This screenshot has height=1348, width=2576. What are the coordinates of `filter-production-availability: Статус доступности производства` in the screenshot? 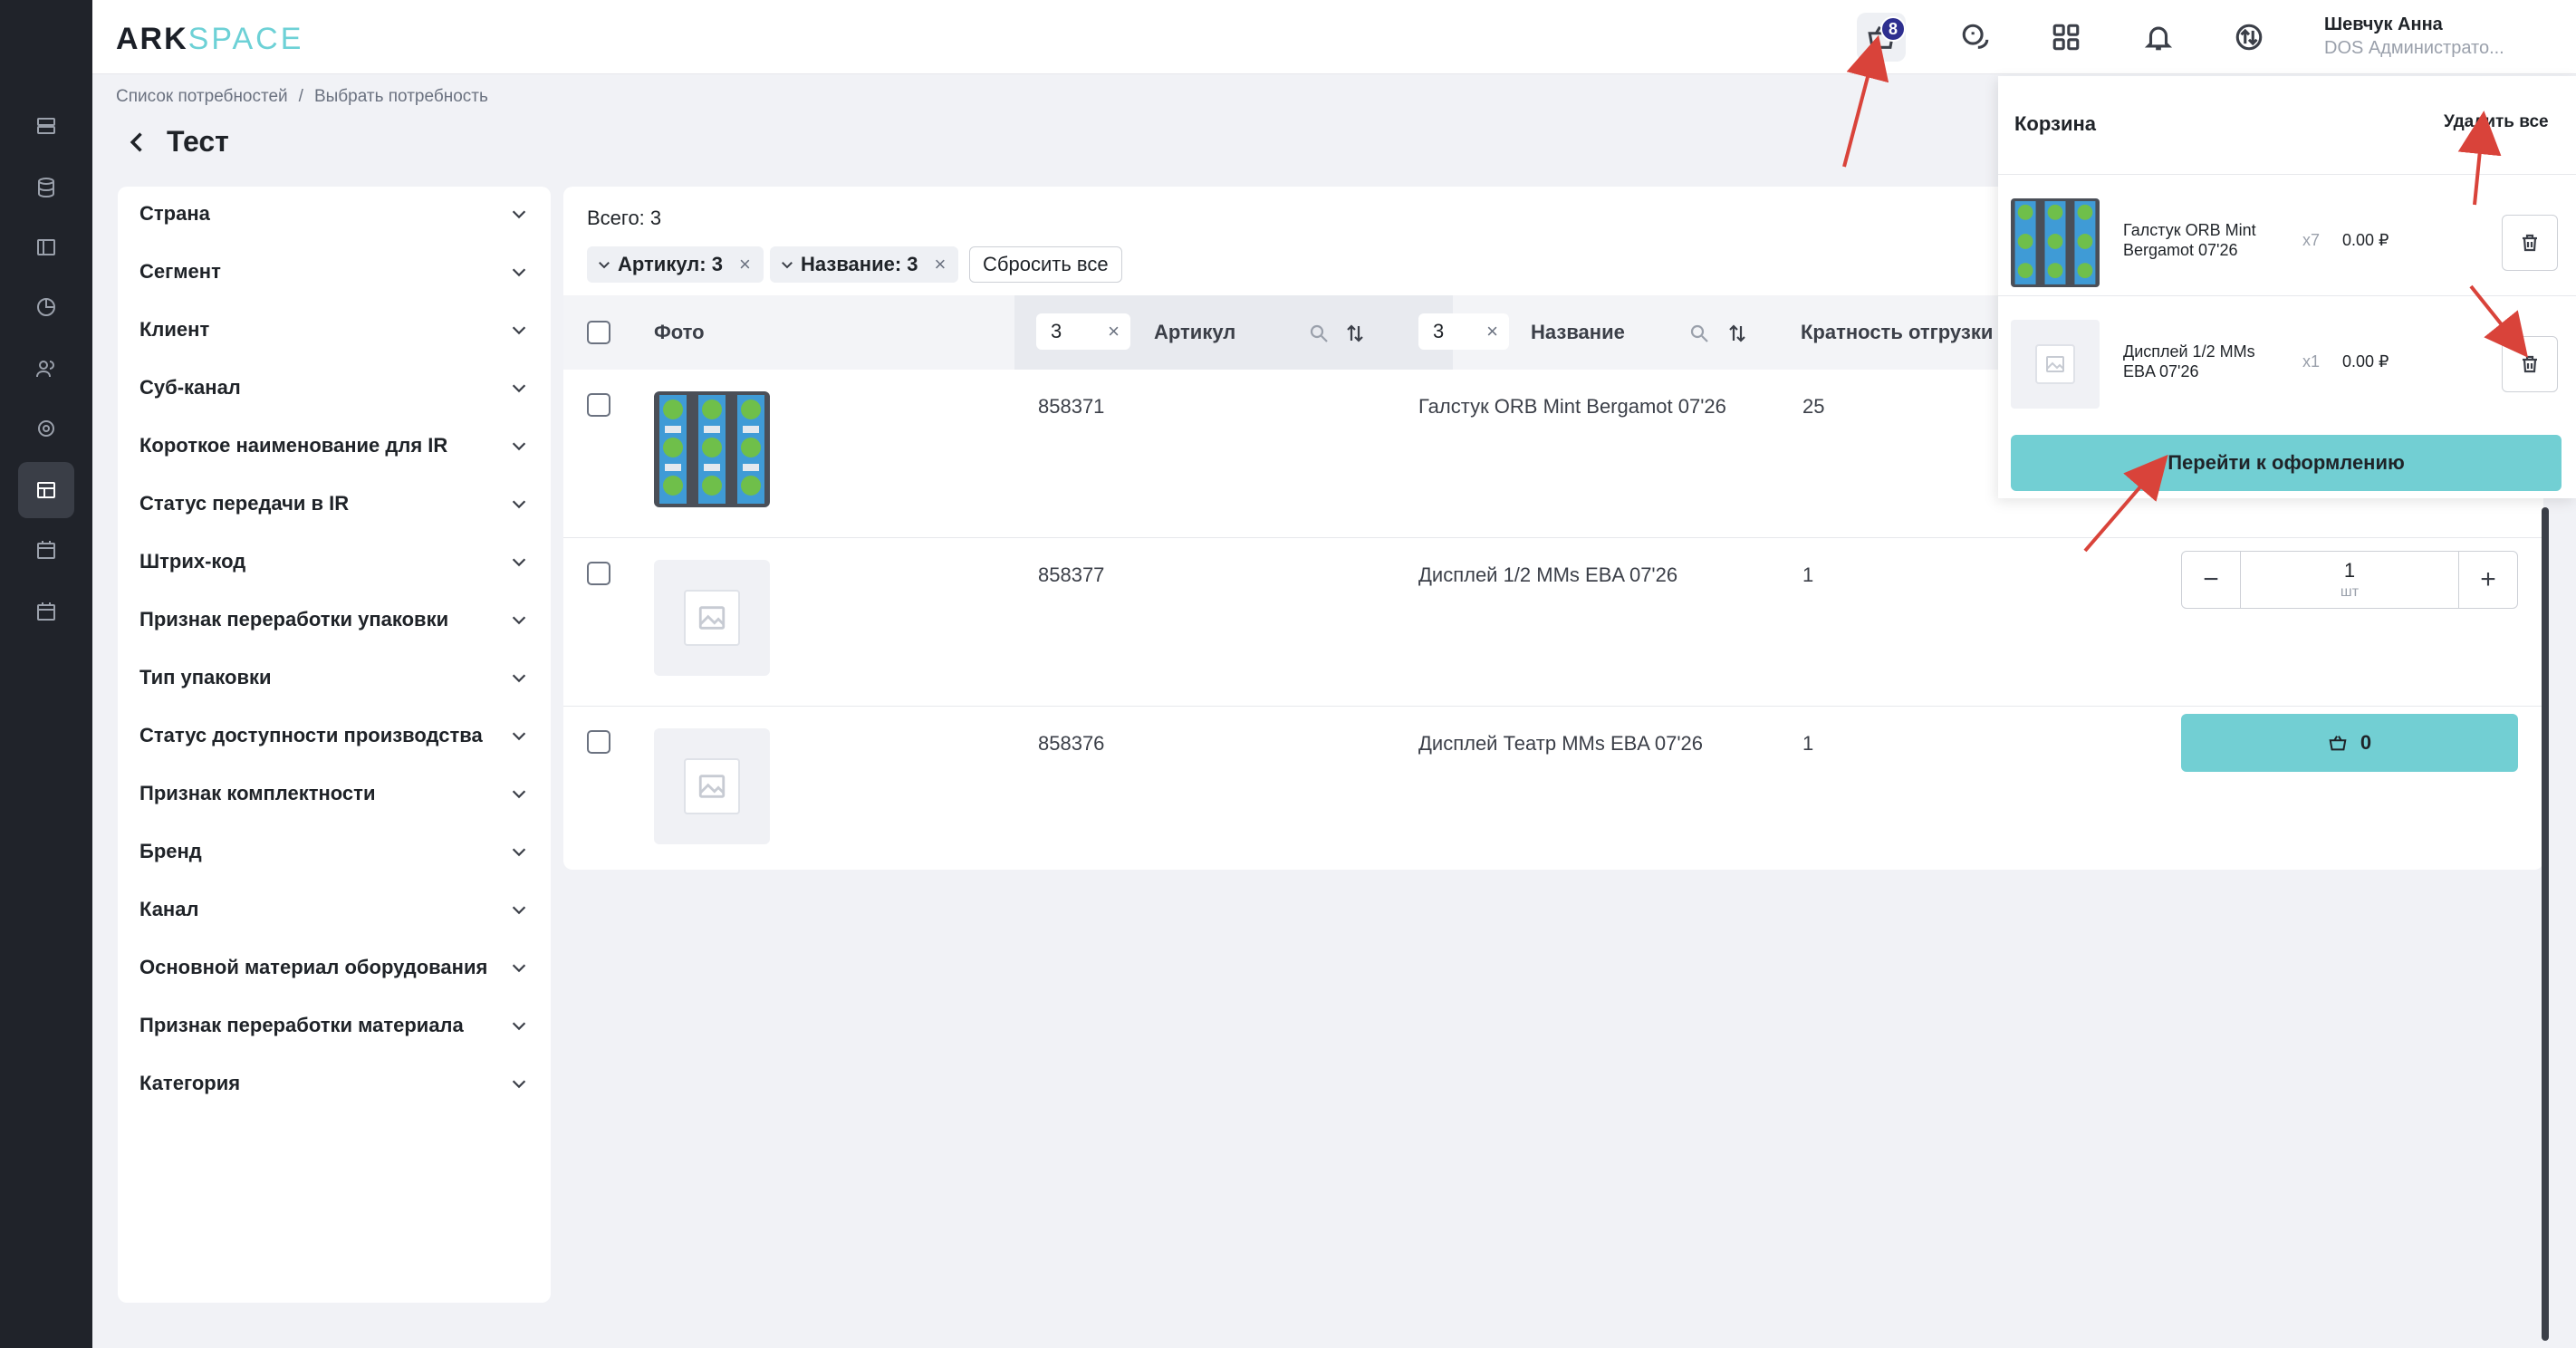 It's located at (334, 735).